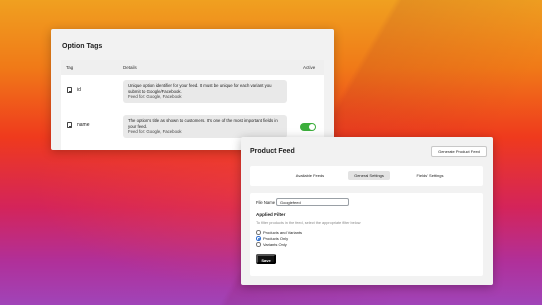 This screenshot has width=542, height=305. I want to click on table-header: Tag Details Active, so click(192, 67).